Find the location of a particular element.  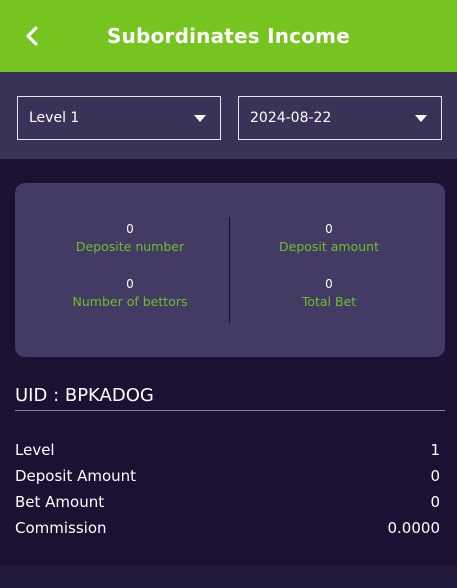

back-button is located at coordinates (32, 36).